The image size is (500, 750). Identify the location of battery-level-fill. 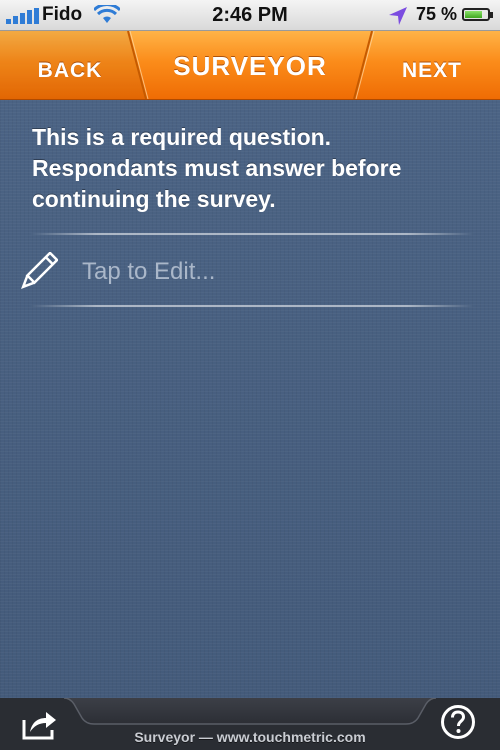
(473, 14).